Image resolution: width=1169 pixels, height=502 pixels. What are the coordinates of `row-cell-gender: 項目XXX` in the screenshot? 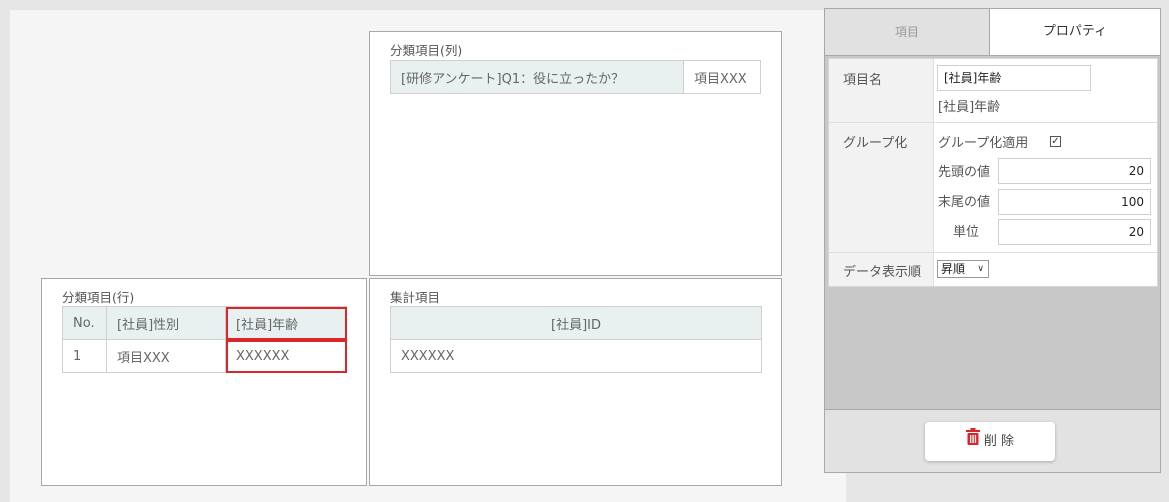 It's located at (166, 356).